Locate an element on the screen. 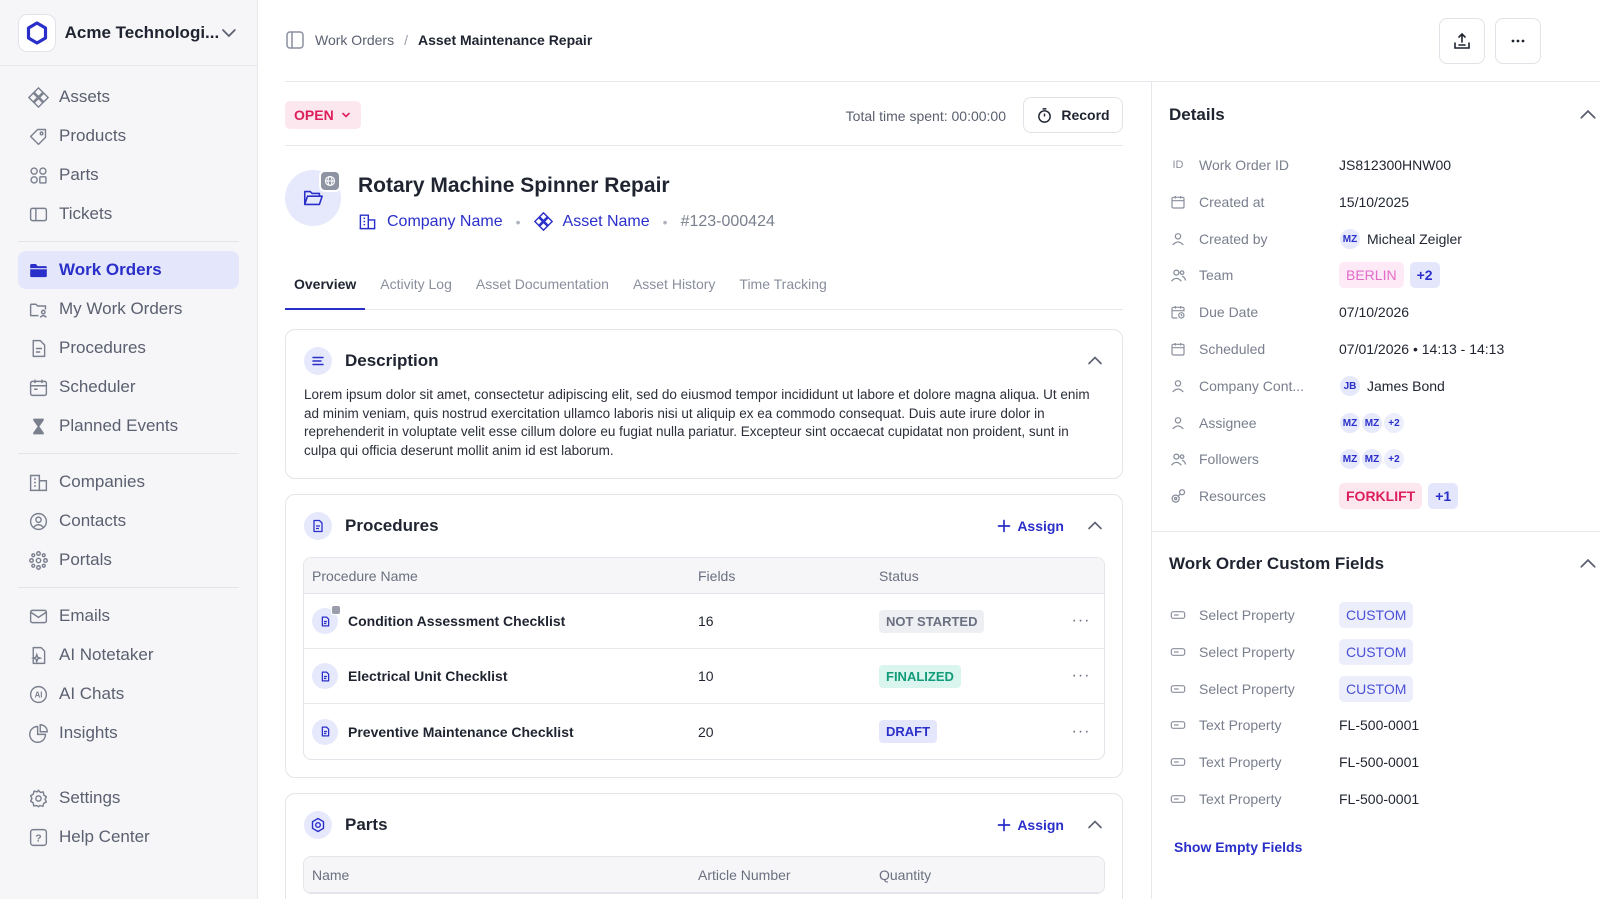 The height and width of the screenshot is (899, 1600). detail-company-contact: Company Cont... JB James Bond is located at coordinates (1307, 386).